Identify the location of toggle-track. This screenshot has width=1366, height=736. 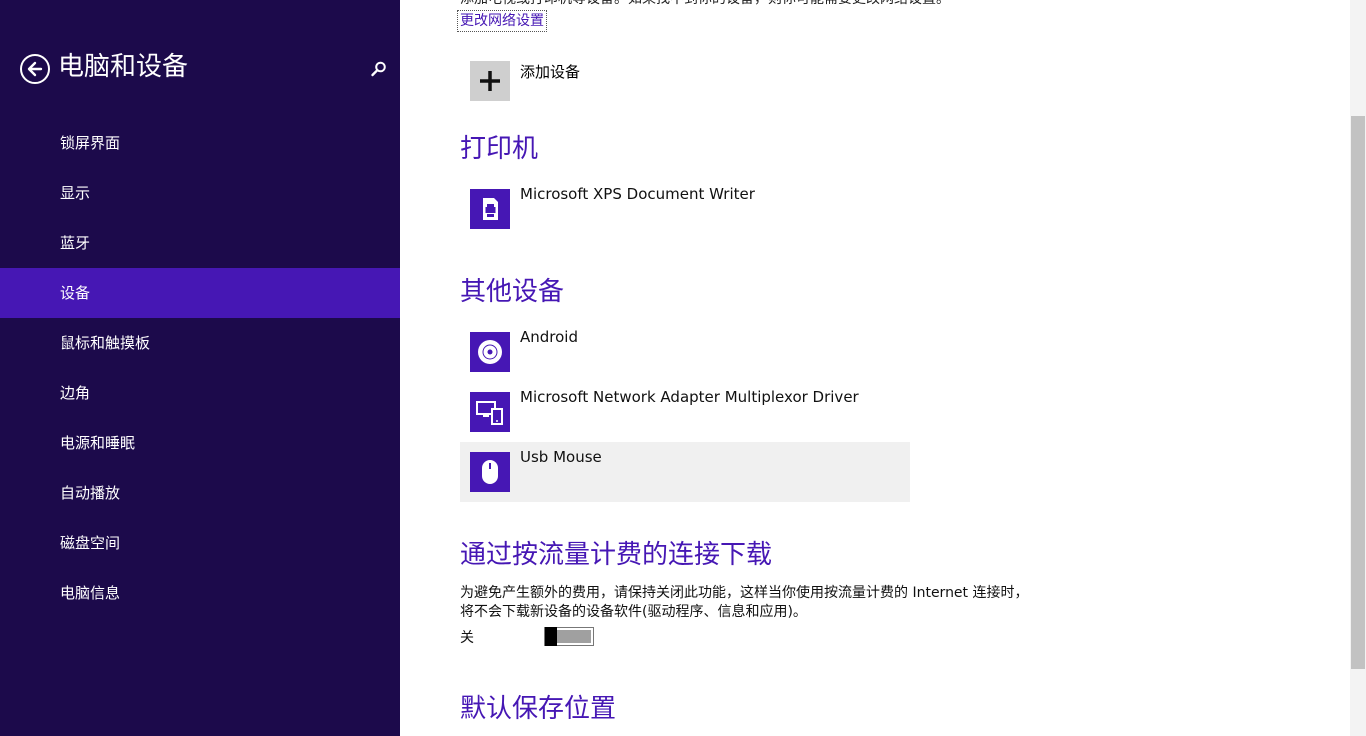
(574, 636).